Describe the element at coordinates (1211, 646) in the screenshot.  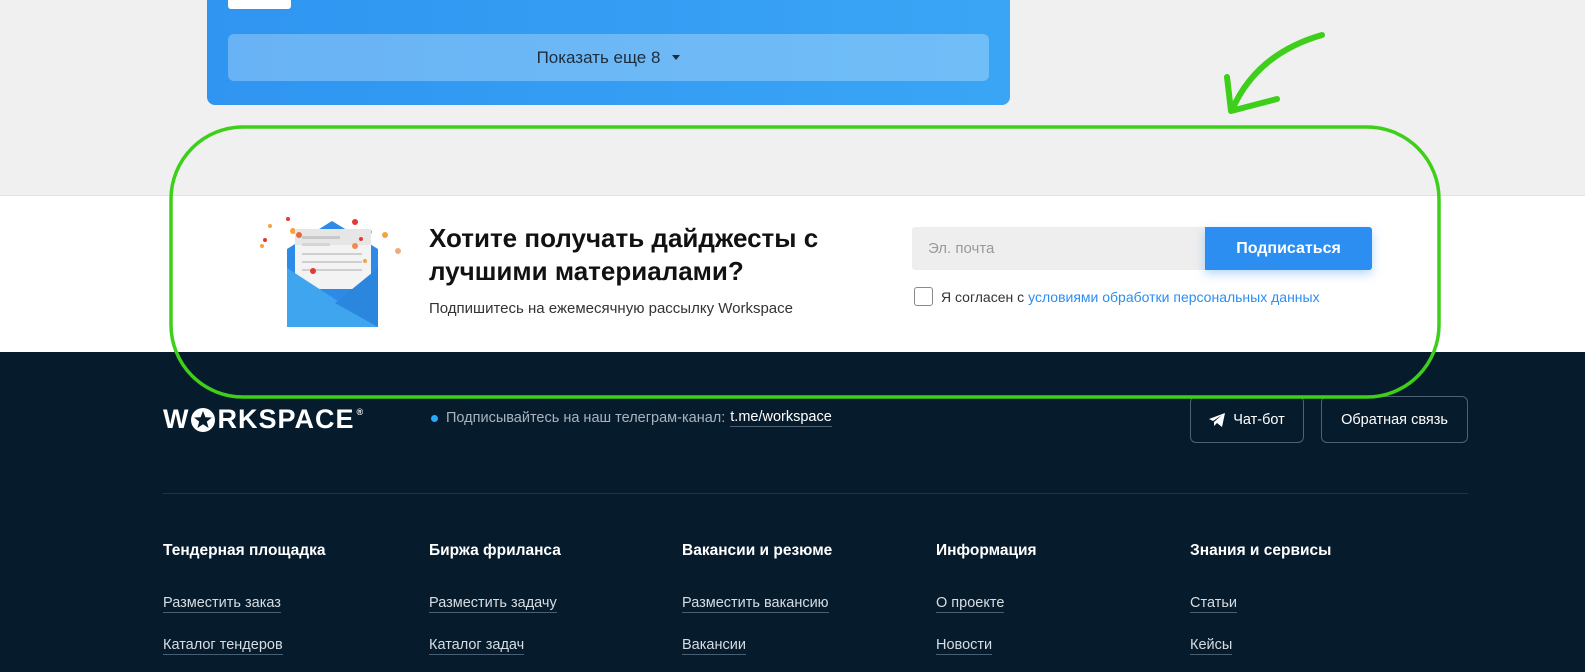
I see `footer-link: Кейсы` at that location.